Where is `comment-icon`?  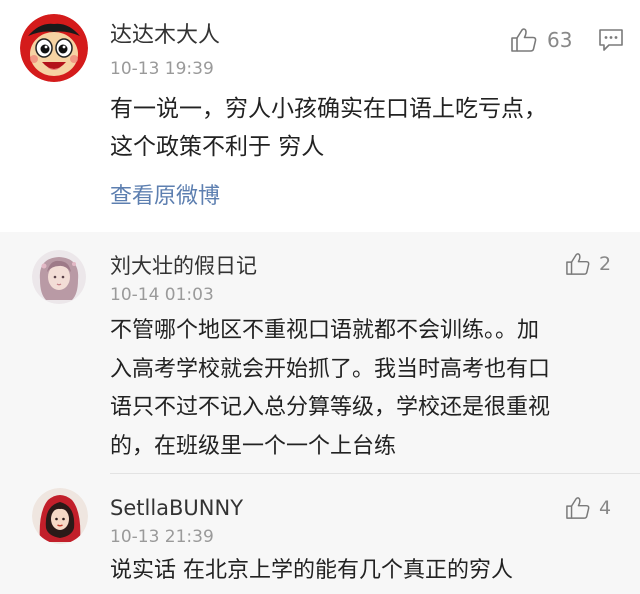
comment-icon is located at coordinates (611, 40).